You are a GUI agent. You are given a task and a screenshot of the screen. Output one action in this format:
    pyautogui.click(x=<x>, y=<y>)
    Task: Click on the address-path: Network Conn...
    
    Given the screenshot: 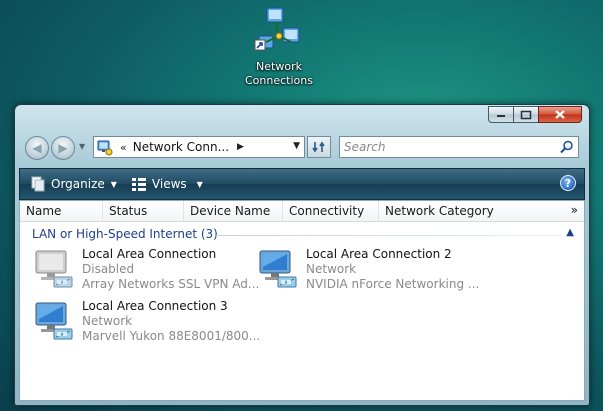 What is the action you would take?
    pyautogui.click(x=181, y=147)
    